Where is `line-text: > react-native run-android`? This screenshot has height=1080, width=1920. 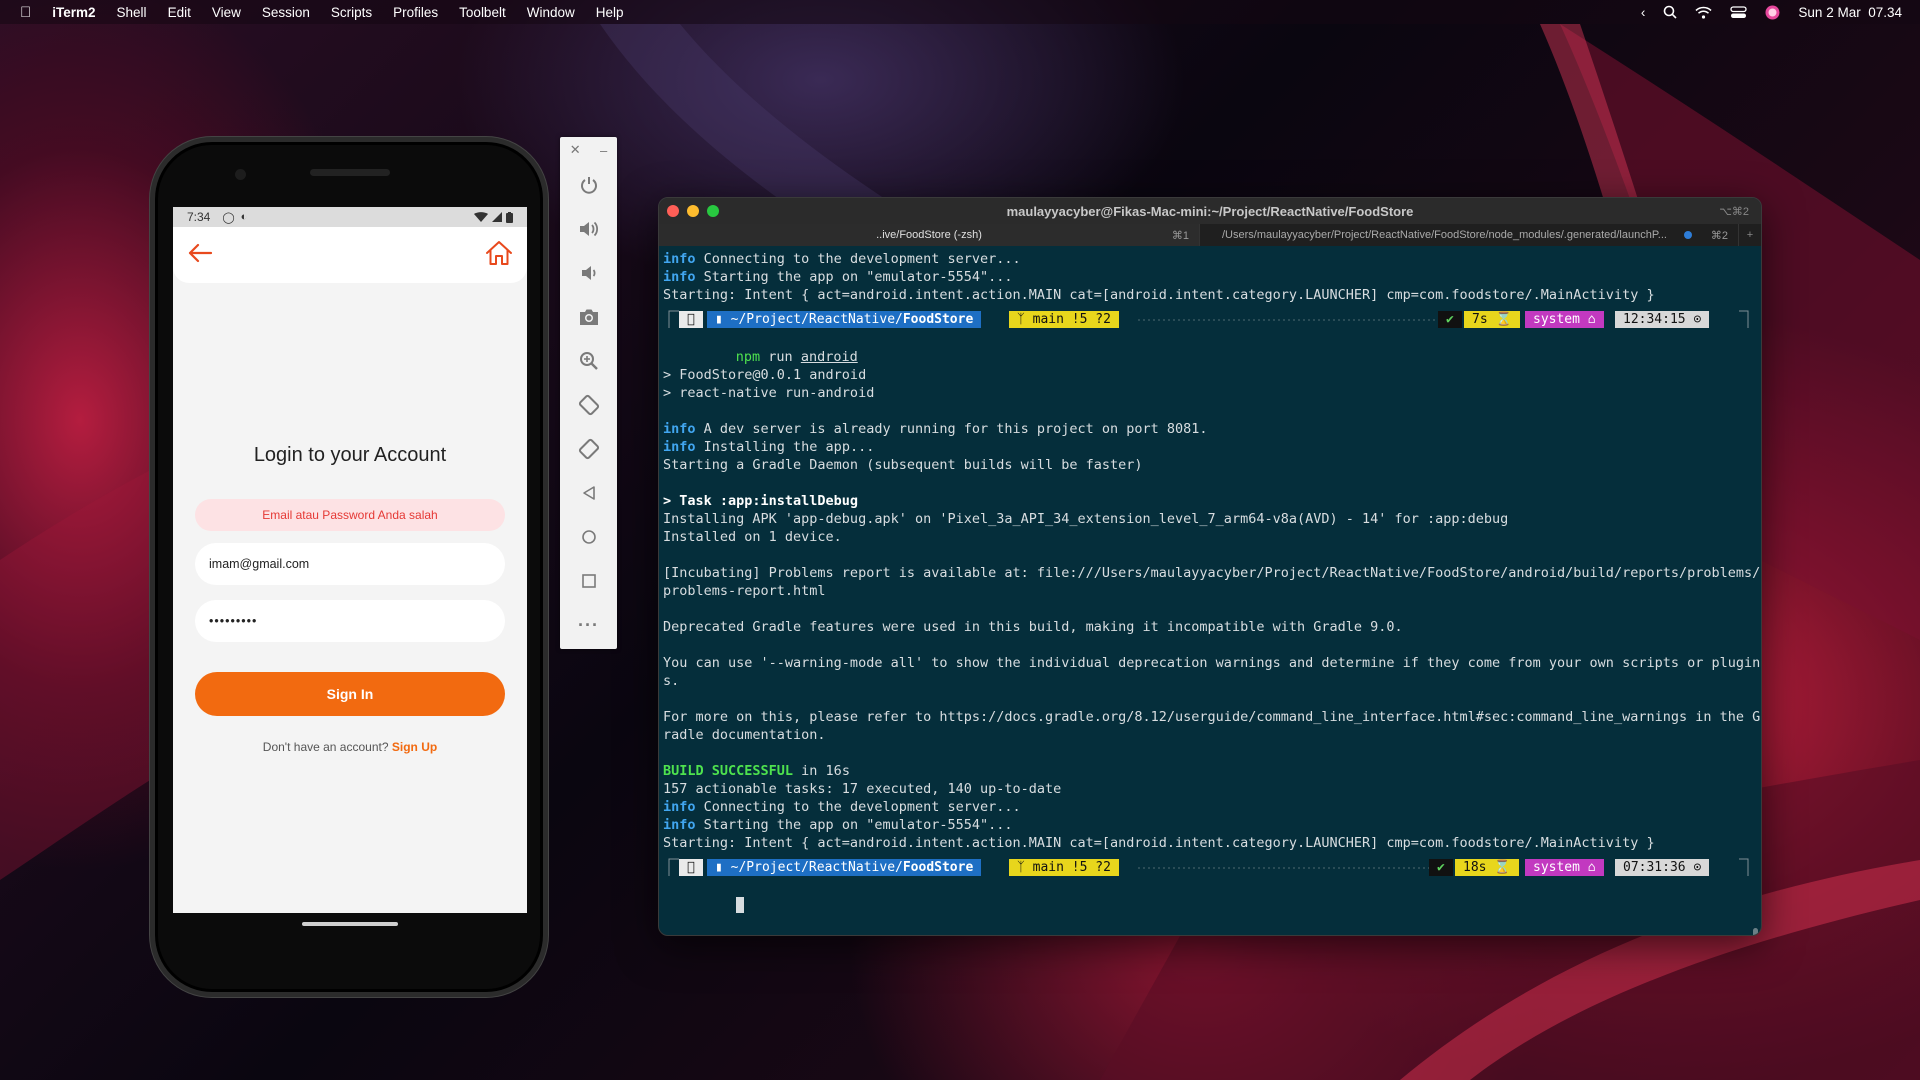 line-text: > react-native run-android is located at coordinates (769, 393).